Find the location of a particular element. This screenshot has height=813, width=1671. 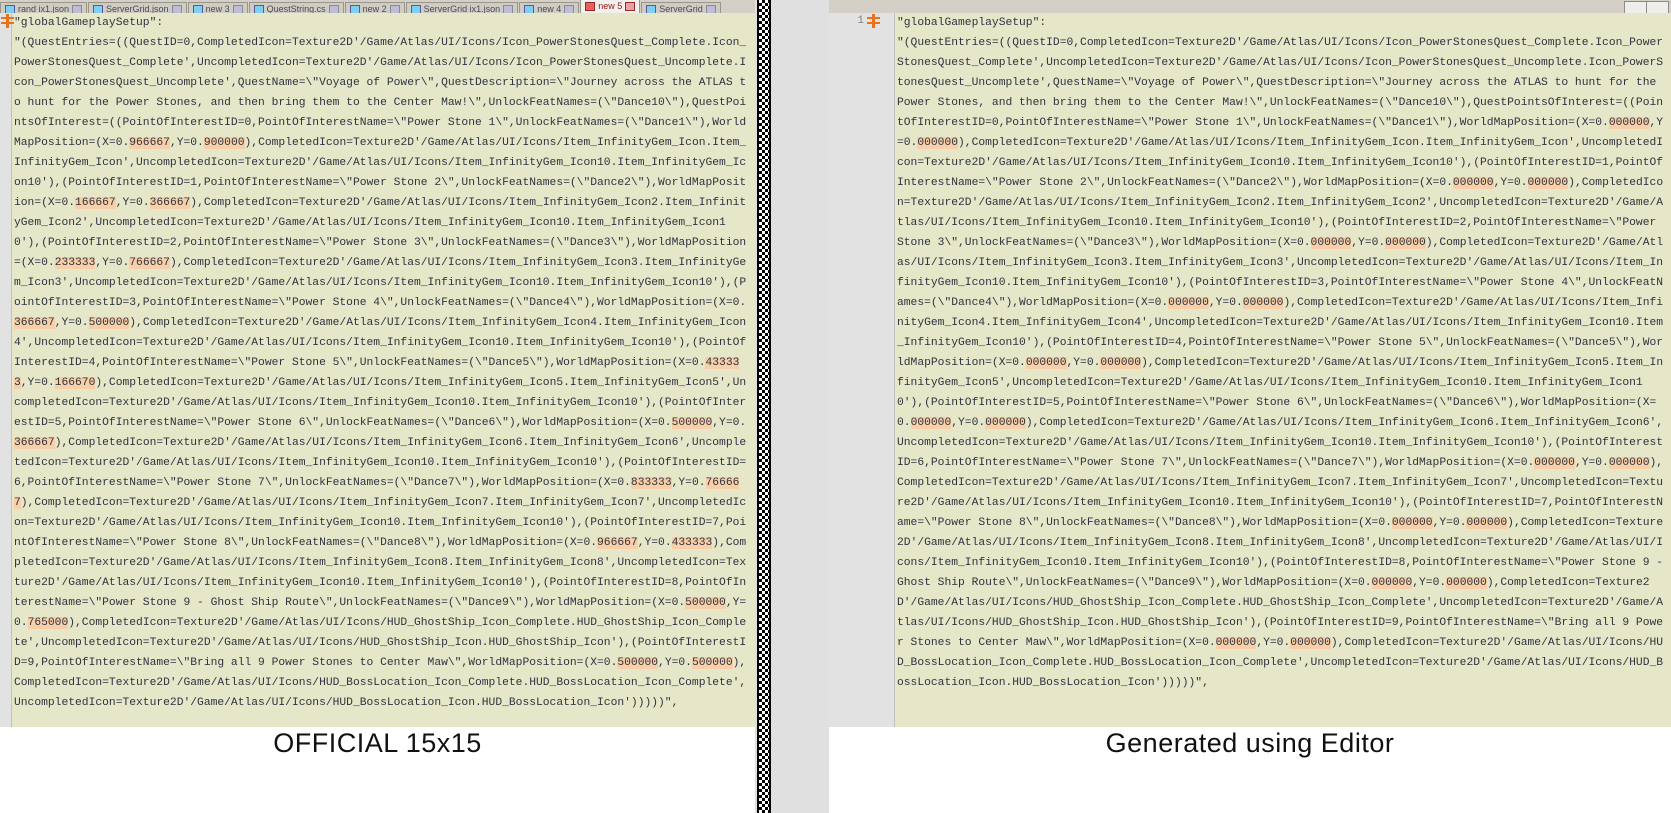

line-number: 1 is located at coordinates (860, 21).